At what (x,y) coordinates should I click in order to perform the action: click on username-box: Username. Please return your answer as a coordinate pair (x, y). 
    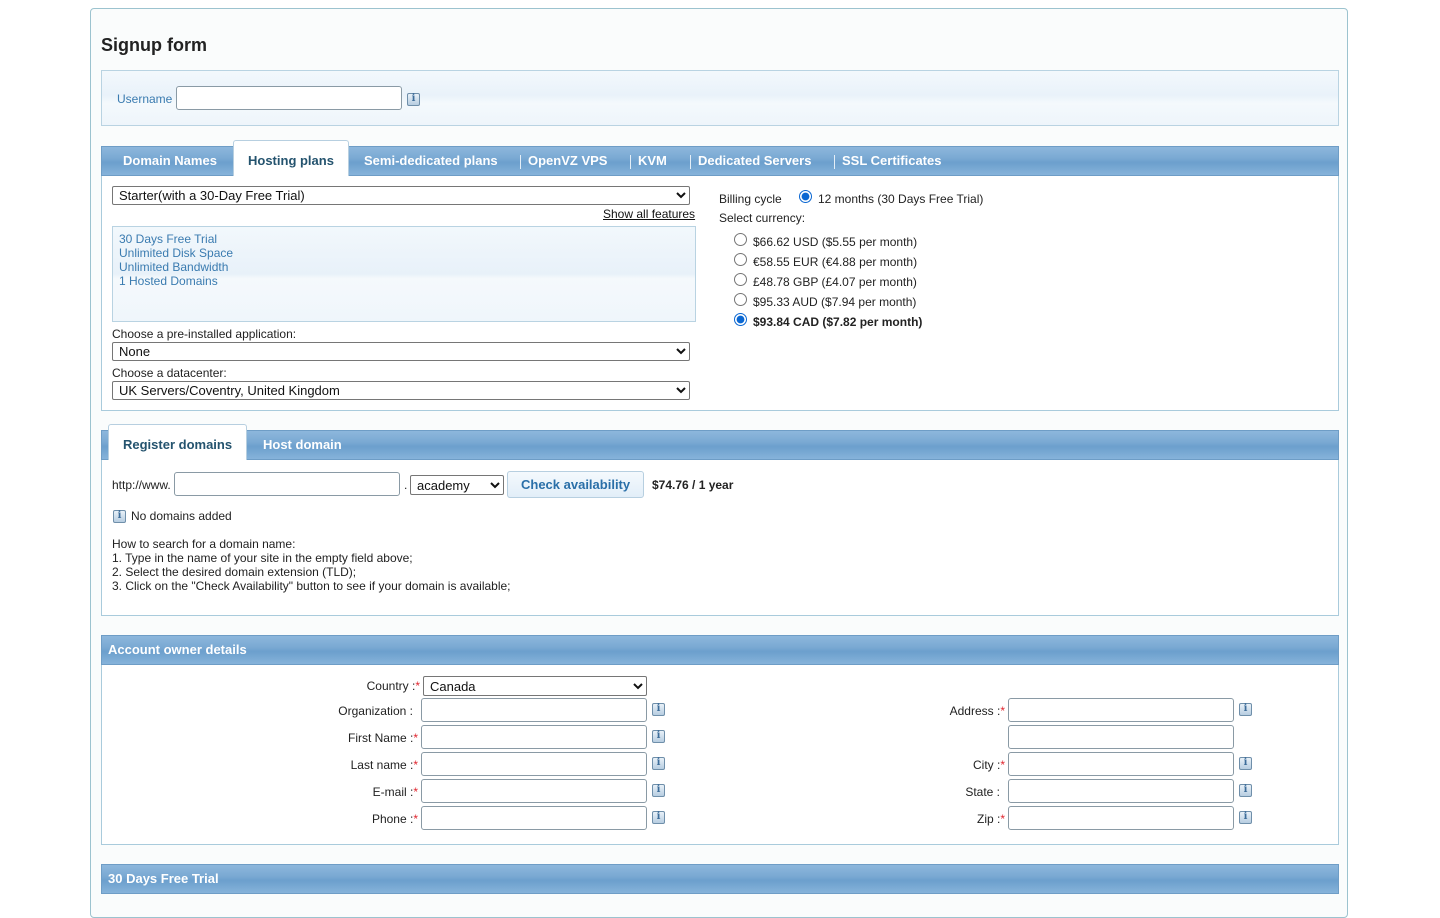
    Looking at the image, I should click on (720, 98).